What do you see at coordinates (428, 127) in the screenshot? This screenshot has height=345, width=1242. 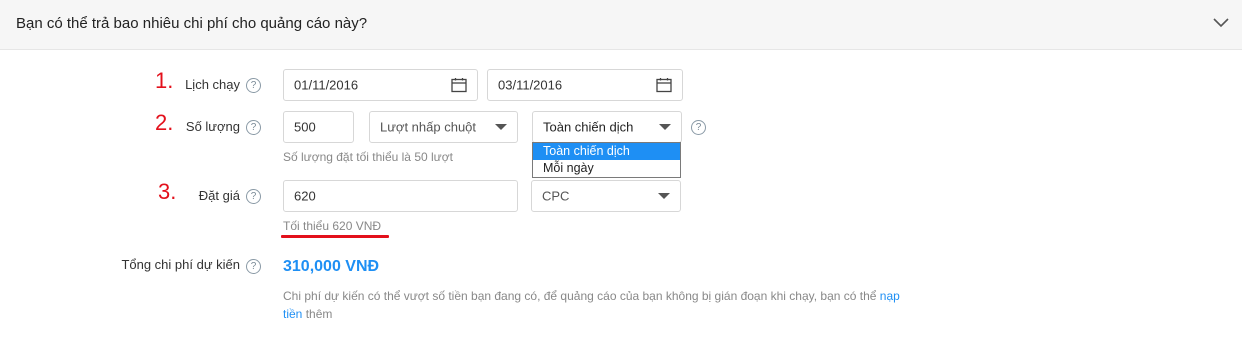 I see `unit-select-value: Lượt nhấp chuột` at bounding box center [428, 127].